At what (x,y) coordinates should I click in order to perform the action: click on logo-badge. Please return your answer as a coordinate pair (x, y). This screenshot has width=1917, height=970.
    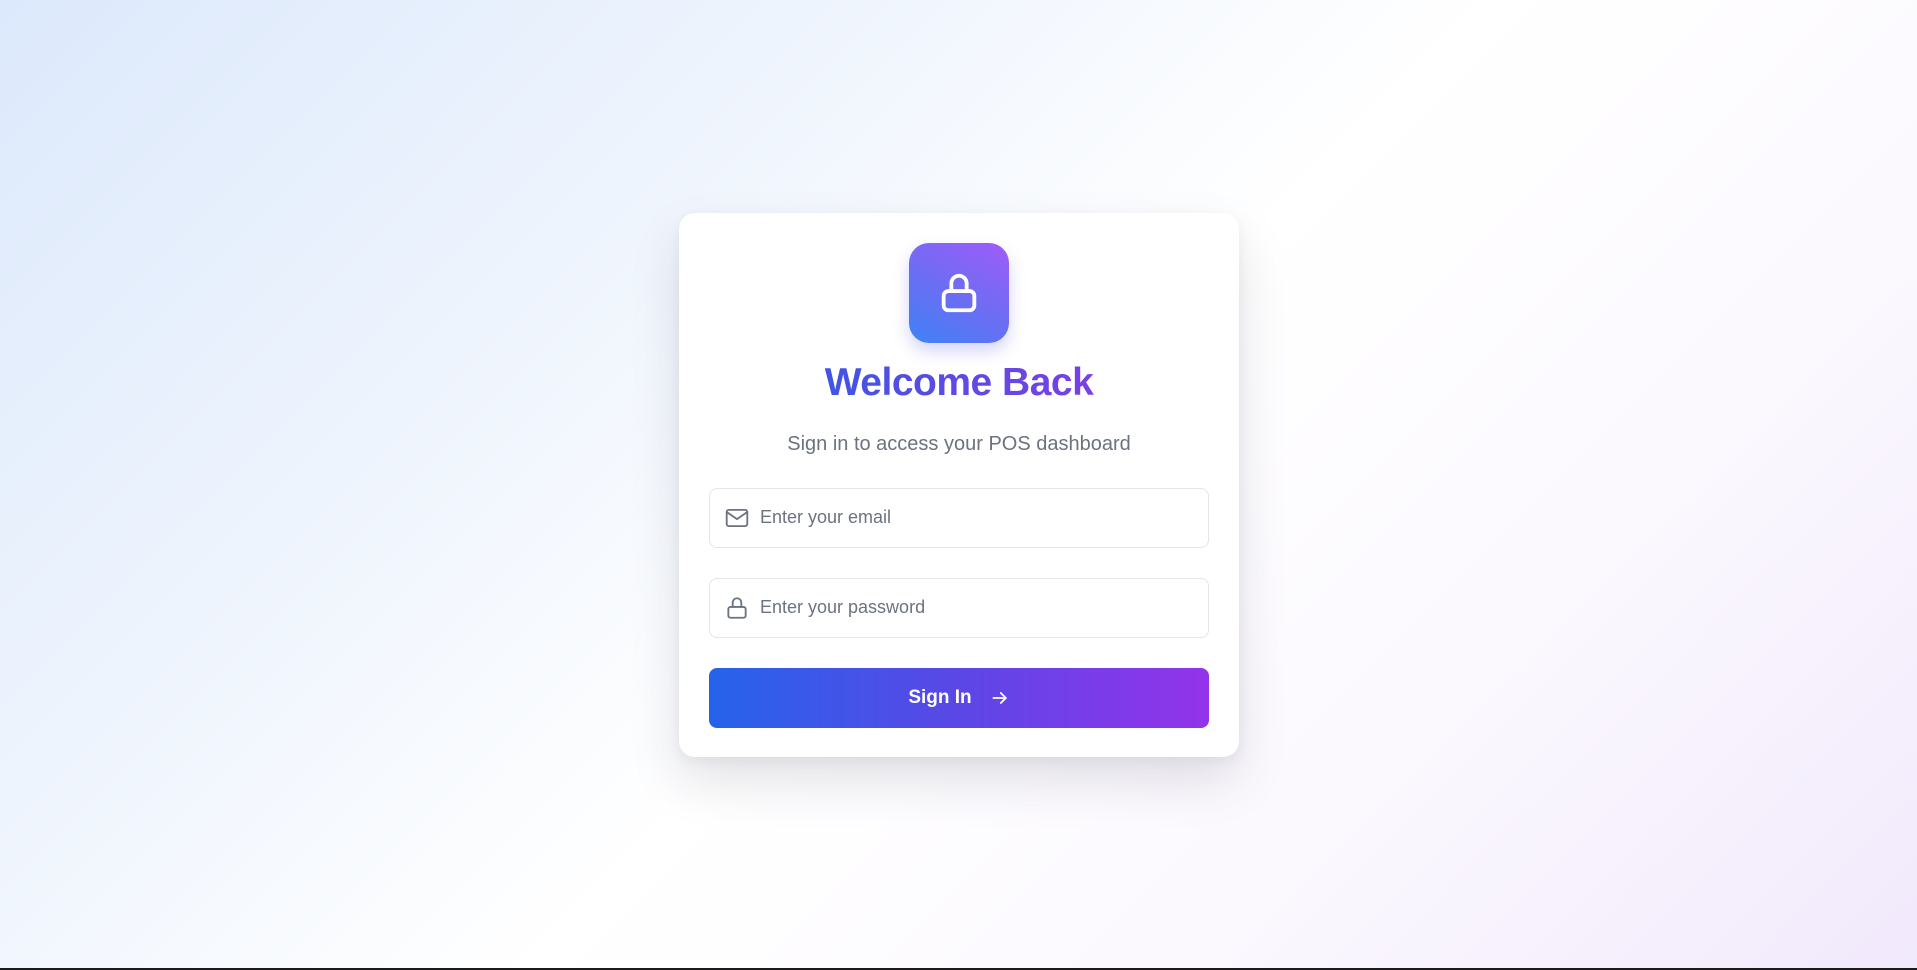
    Looking at the image, I should click on (959, 293).